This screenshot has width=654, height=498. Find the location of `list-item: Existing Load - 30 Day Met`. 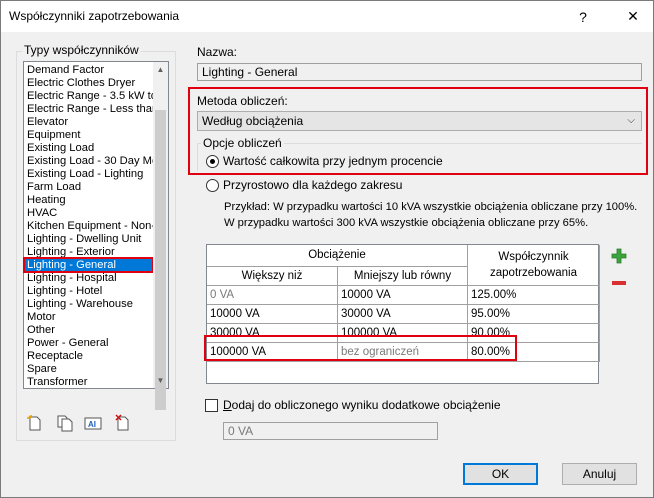

list-item: Existing Load - 30 Day Met is located at coordinates (90, 161).